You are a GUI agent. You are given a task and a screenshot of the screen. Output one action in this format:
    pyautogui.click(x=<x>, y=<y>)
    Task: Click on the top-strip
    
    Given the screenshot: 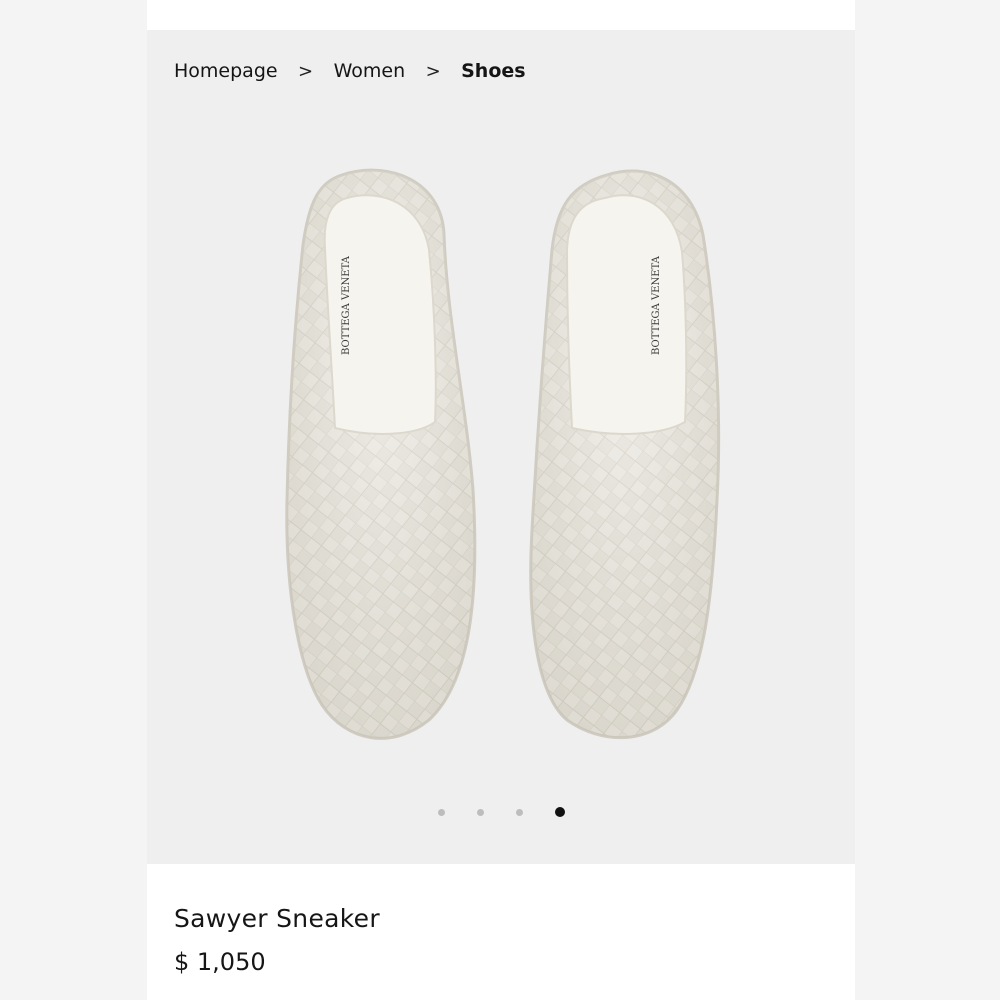 What is the action you would take?
    pyautogui.click(x=501, y=15)
    